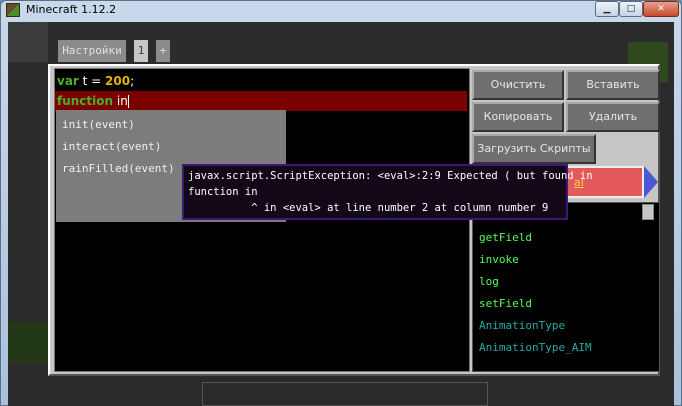  I want to click on code-text: ;, so click(132, 81).